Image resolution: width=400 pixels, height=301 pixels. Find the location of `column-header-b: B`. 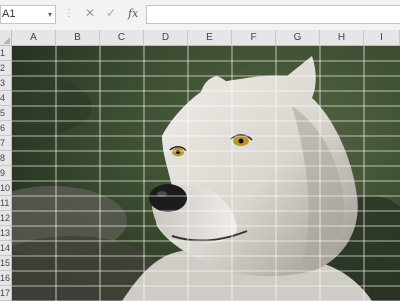

column-header-b: B is located at coordinates (78, 38).